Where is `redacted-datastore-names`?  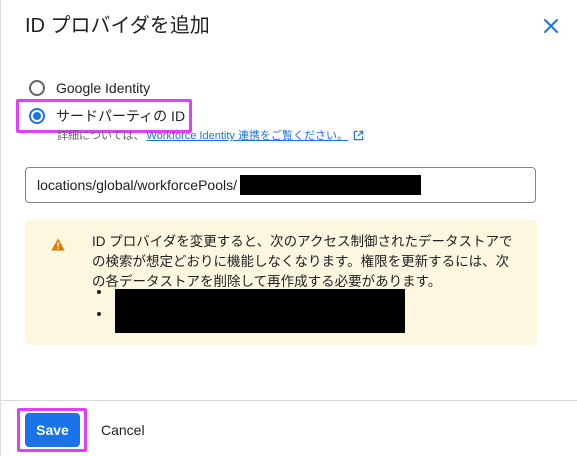
redacted-datastore-names is located at coordinates (260, 311).